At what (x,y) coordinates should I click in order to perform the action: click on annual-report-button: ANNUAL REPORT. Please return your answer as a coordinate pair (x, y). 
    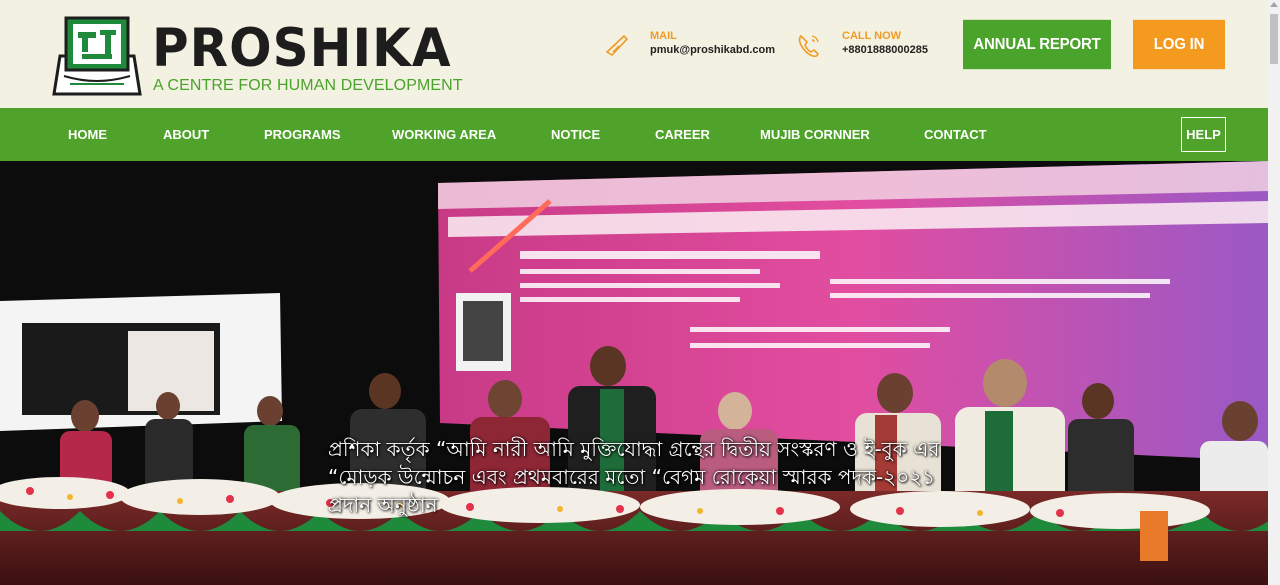
    Looking at the image, I should click on (1037, 44).